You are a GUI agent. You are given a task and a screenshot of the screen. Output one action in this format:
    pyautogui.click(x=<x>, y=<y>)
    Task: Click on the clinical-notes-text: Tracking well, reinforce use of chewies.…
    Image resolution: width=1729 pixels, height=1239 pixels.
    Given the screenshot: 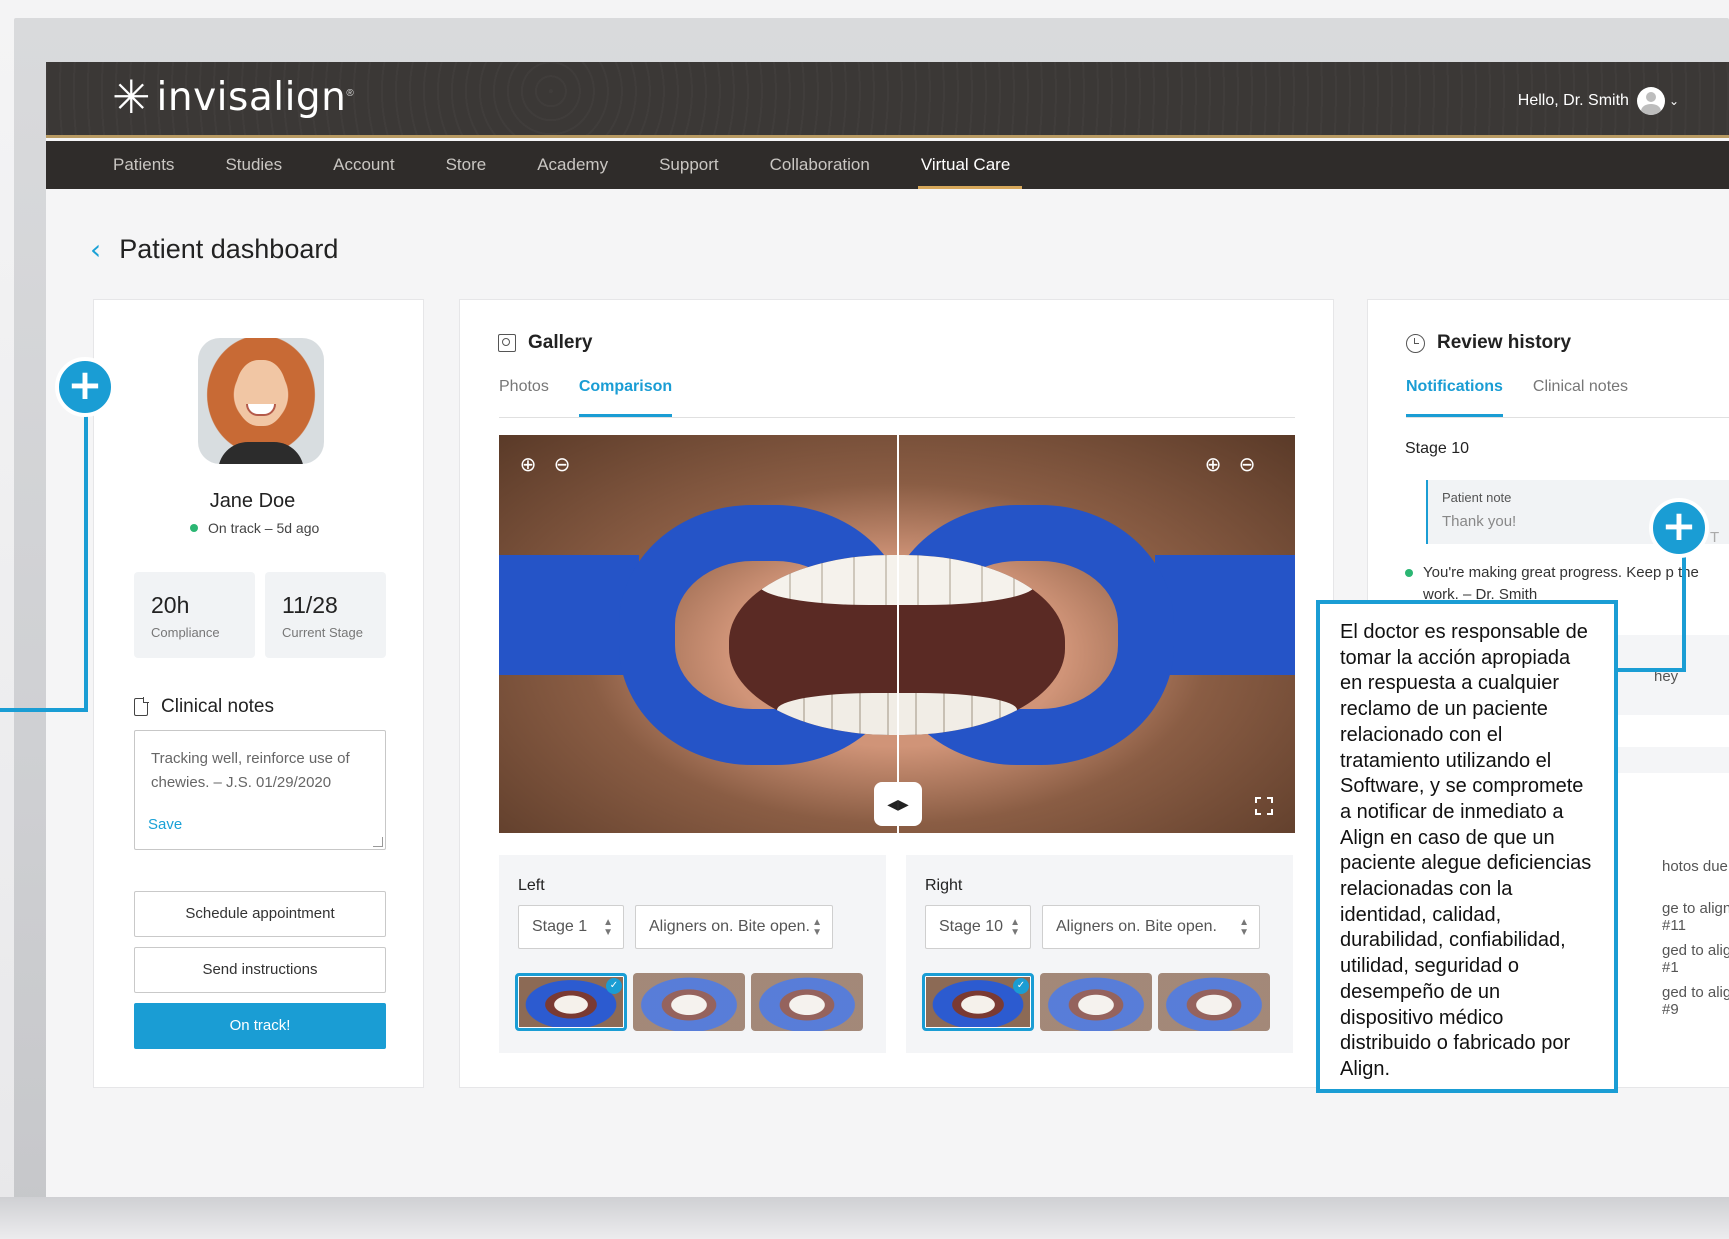 What is the action you would take?
    pyautogui.click(x=250, y=770)
    